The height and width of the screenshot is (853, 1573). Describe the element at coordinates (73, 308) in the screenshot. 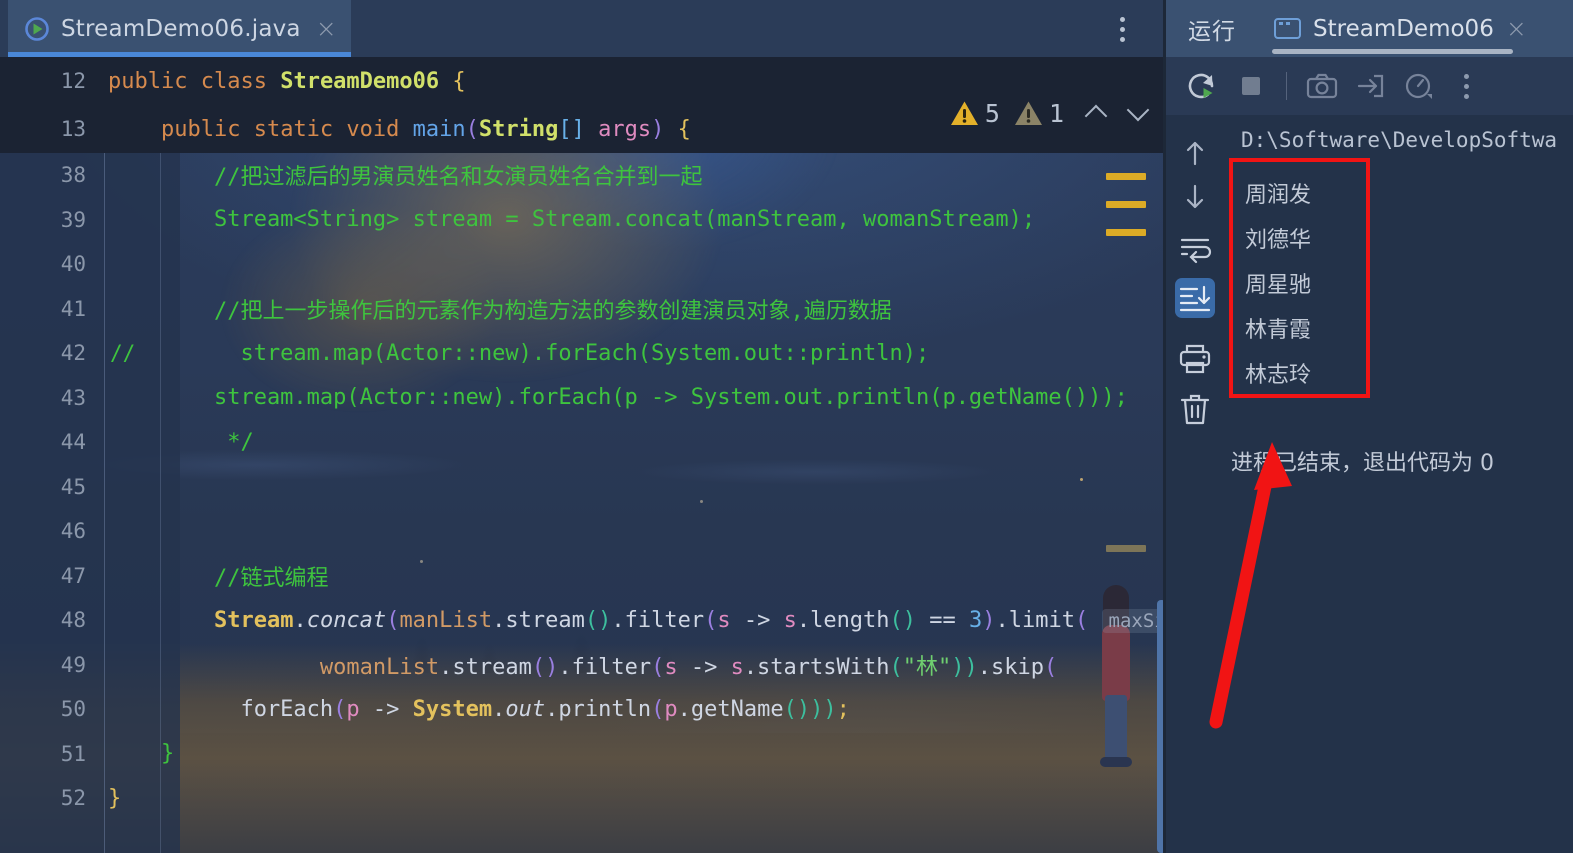

I see `line-number: 41` at that location.